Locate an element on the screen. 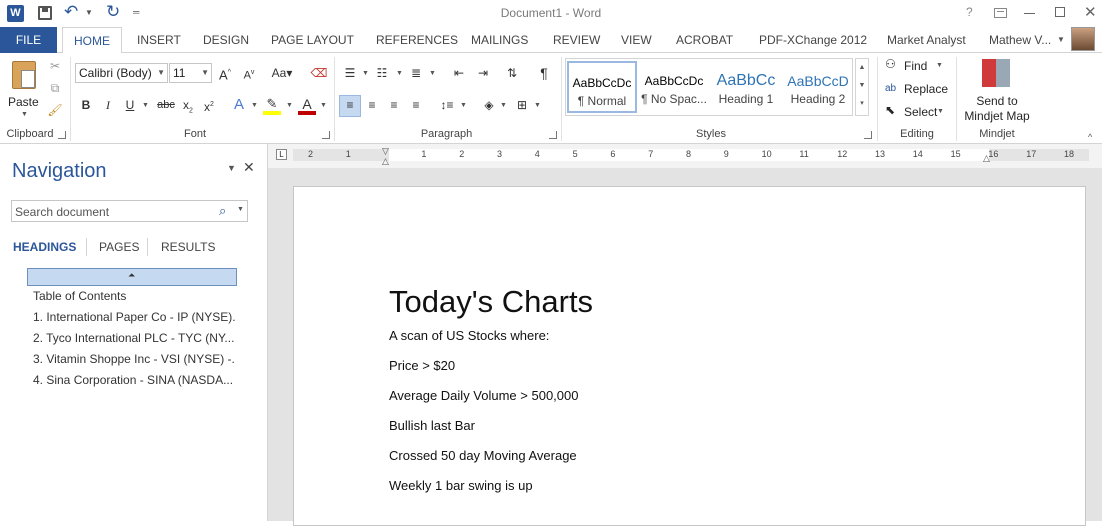  pane-options-icon: ▼ is located at coordinates (231, 168).